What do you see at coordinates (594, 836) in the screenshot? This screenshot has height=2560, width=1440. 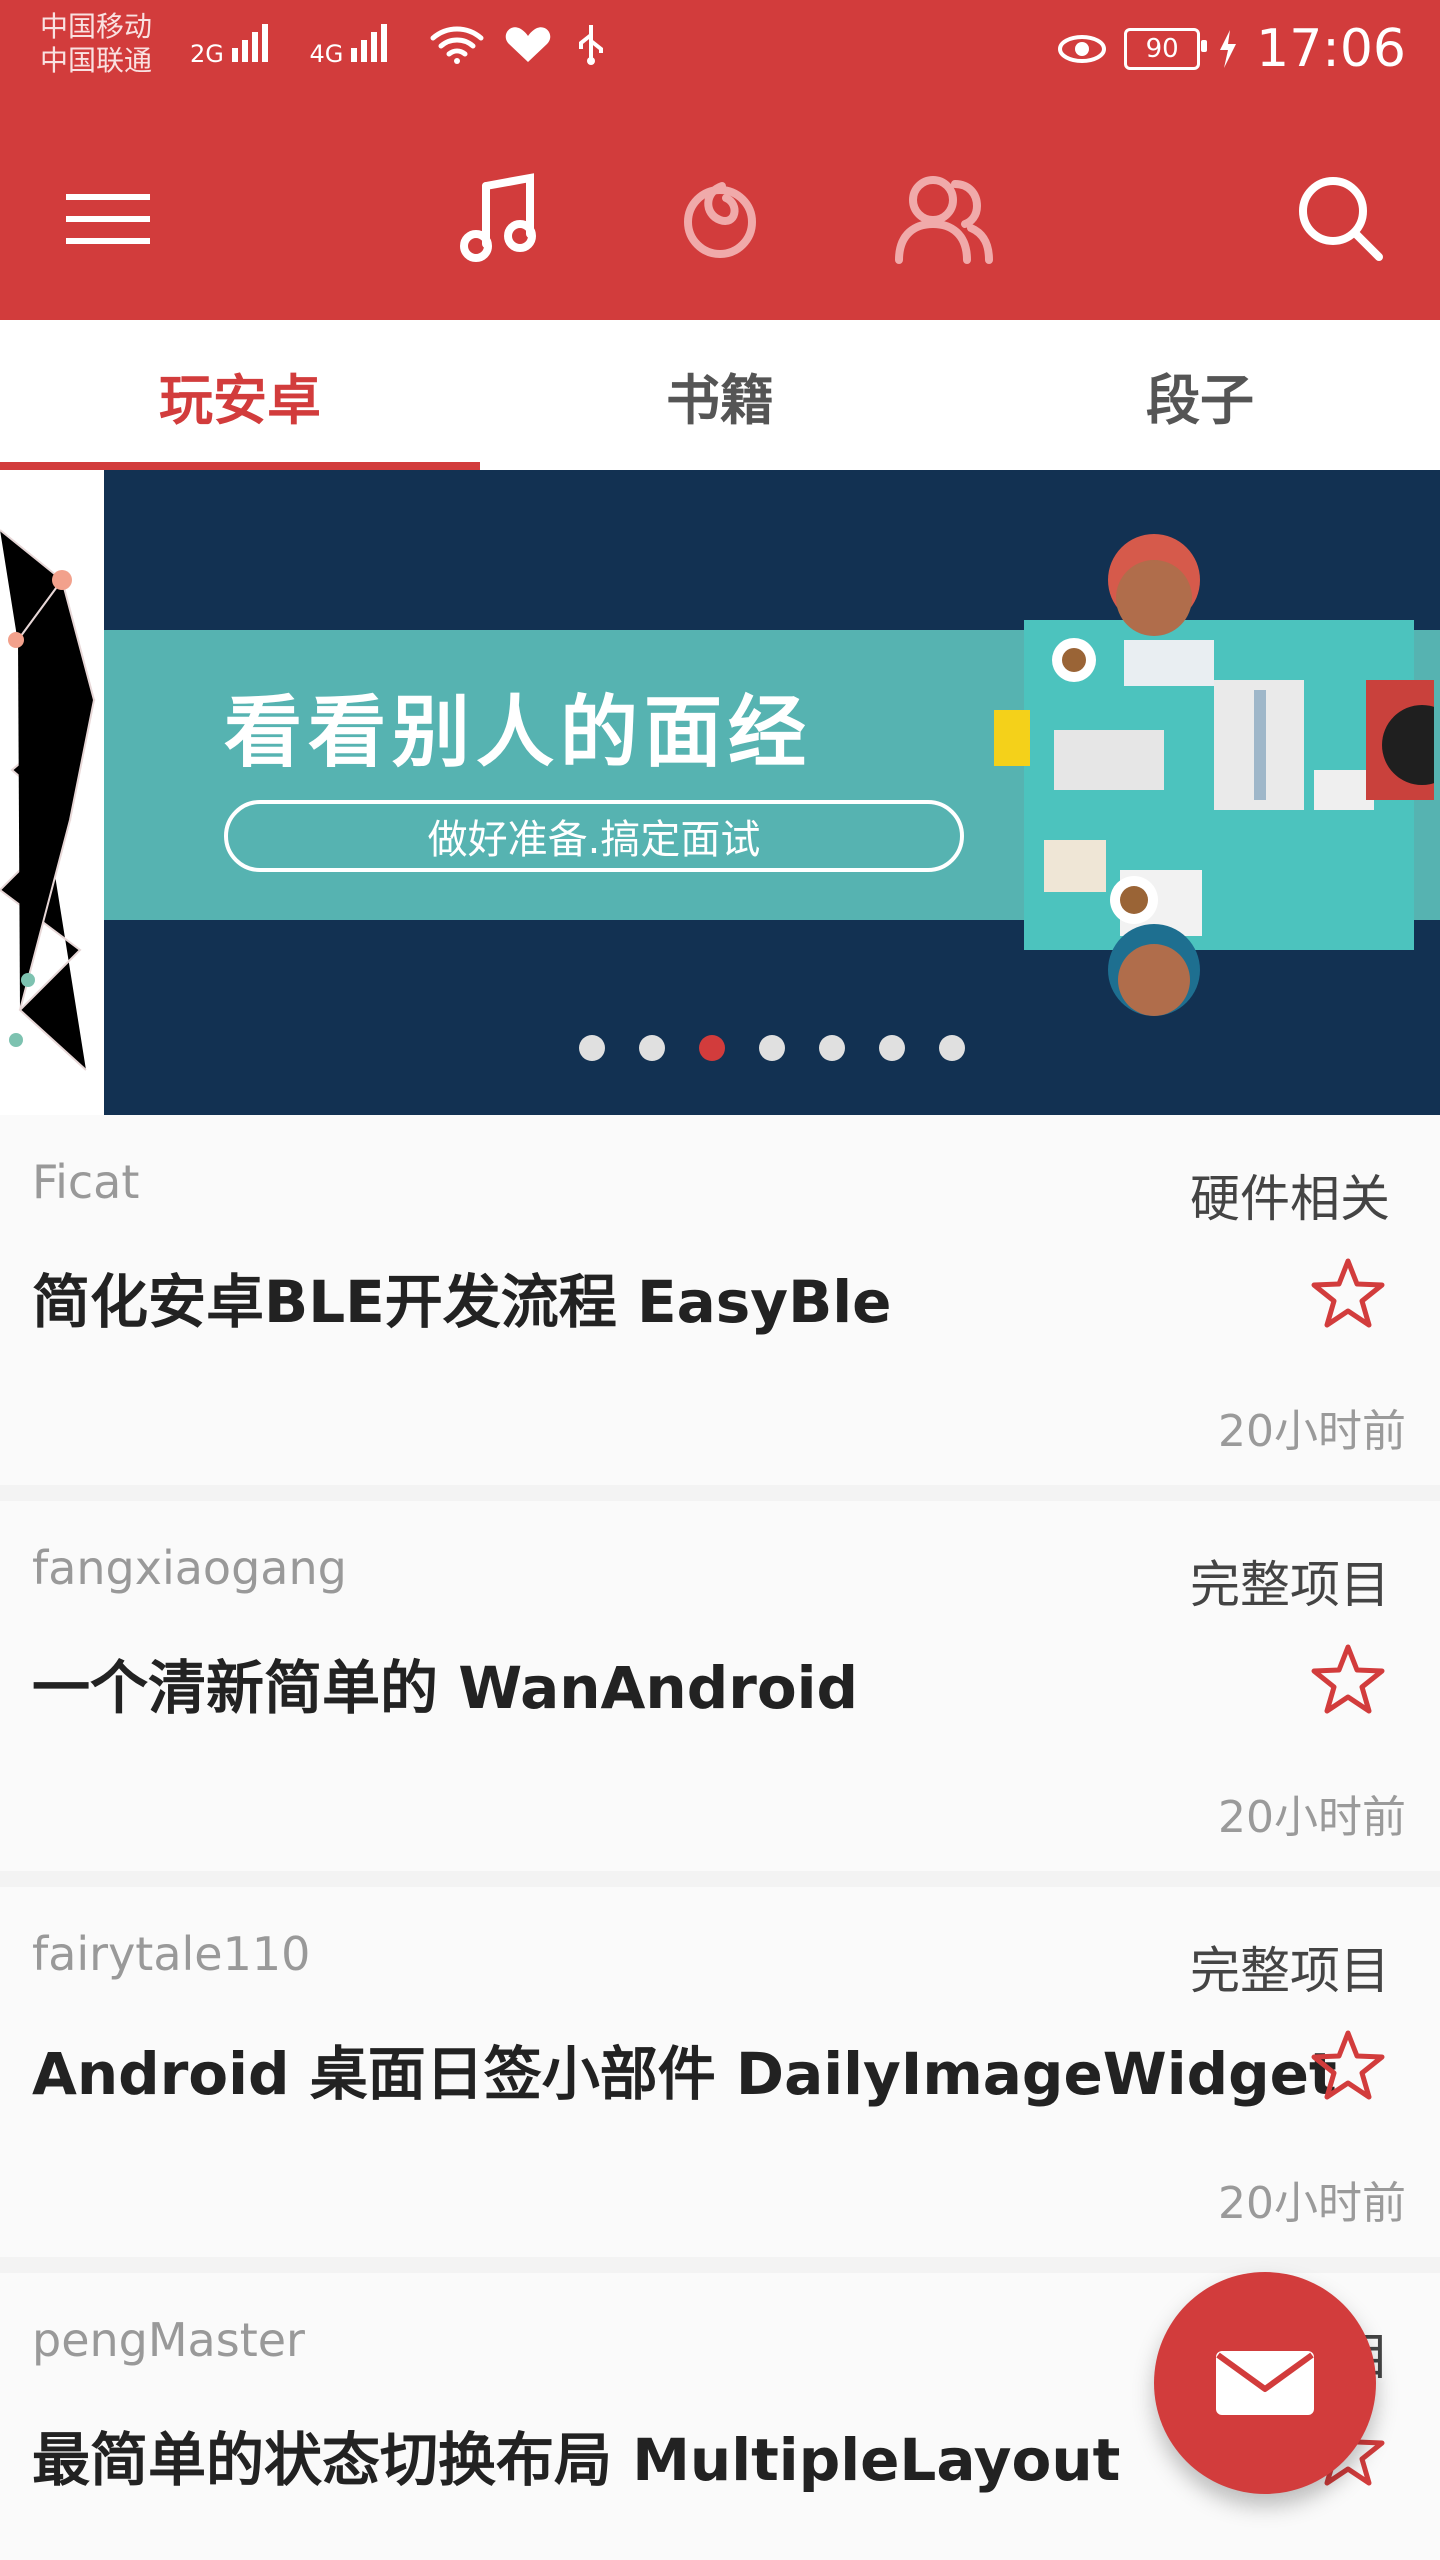 I see `banner-subtitle: 做好准备.搞定面试` at bounding box center [594, 836].